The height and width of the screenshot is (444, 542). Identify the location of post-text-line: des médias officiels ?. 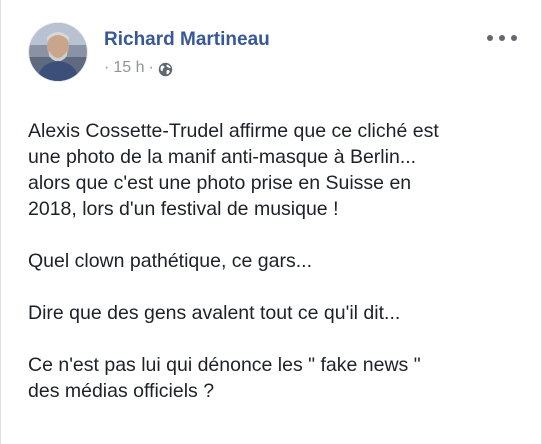
(121, 391).